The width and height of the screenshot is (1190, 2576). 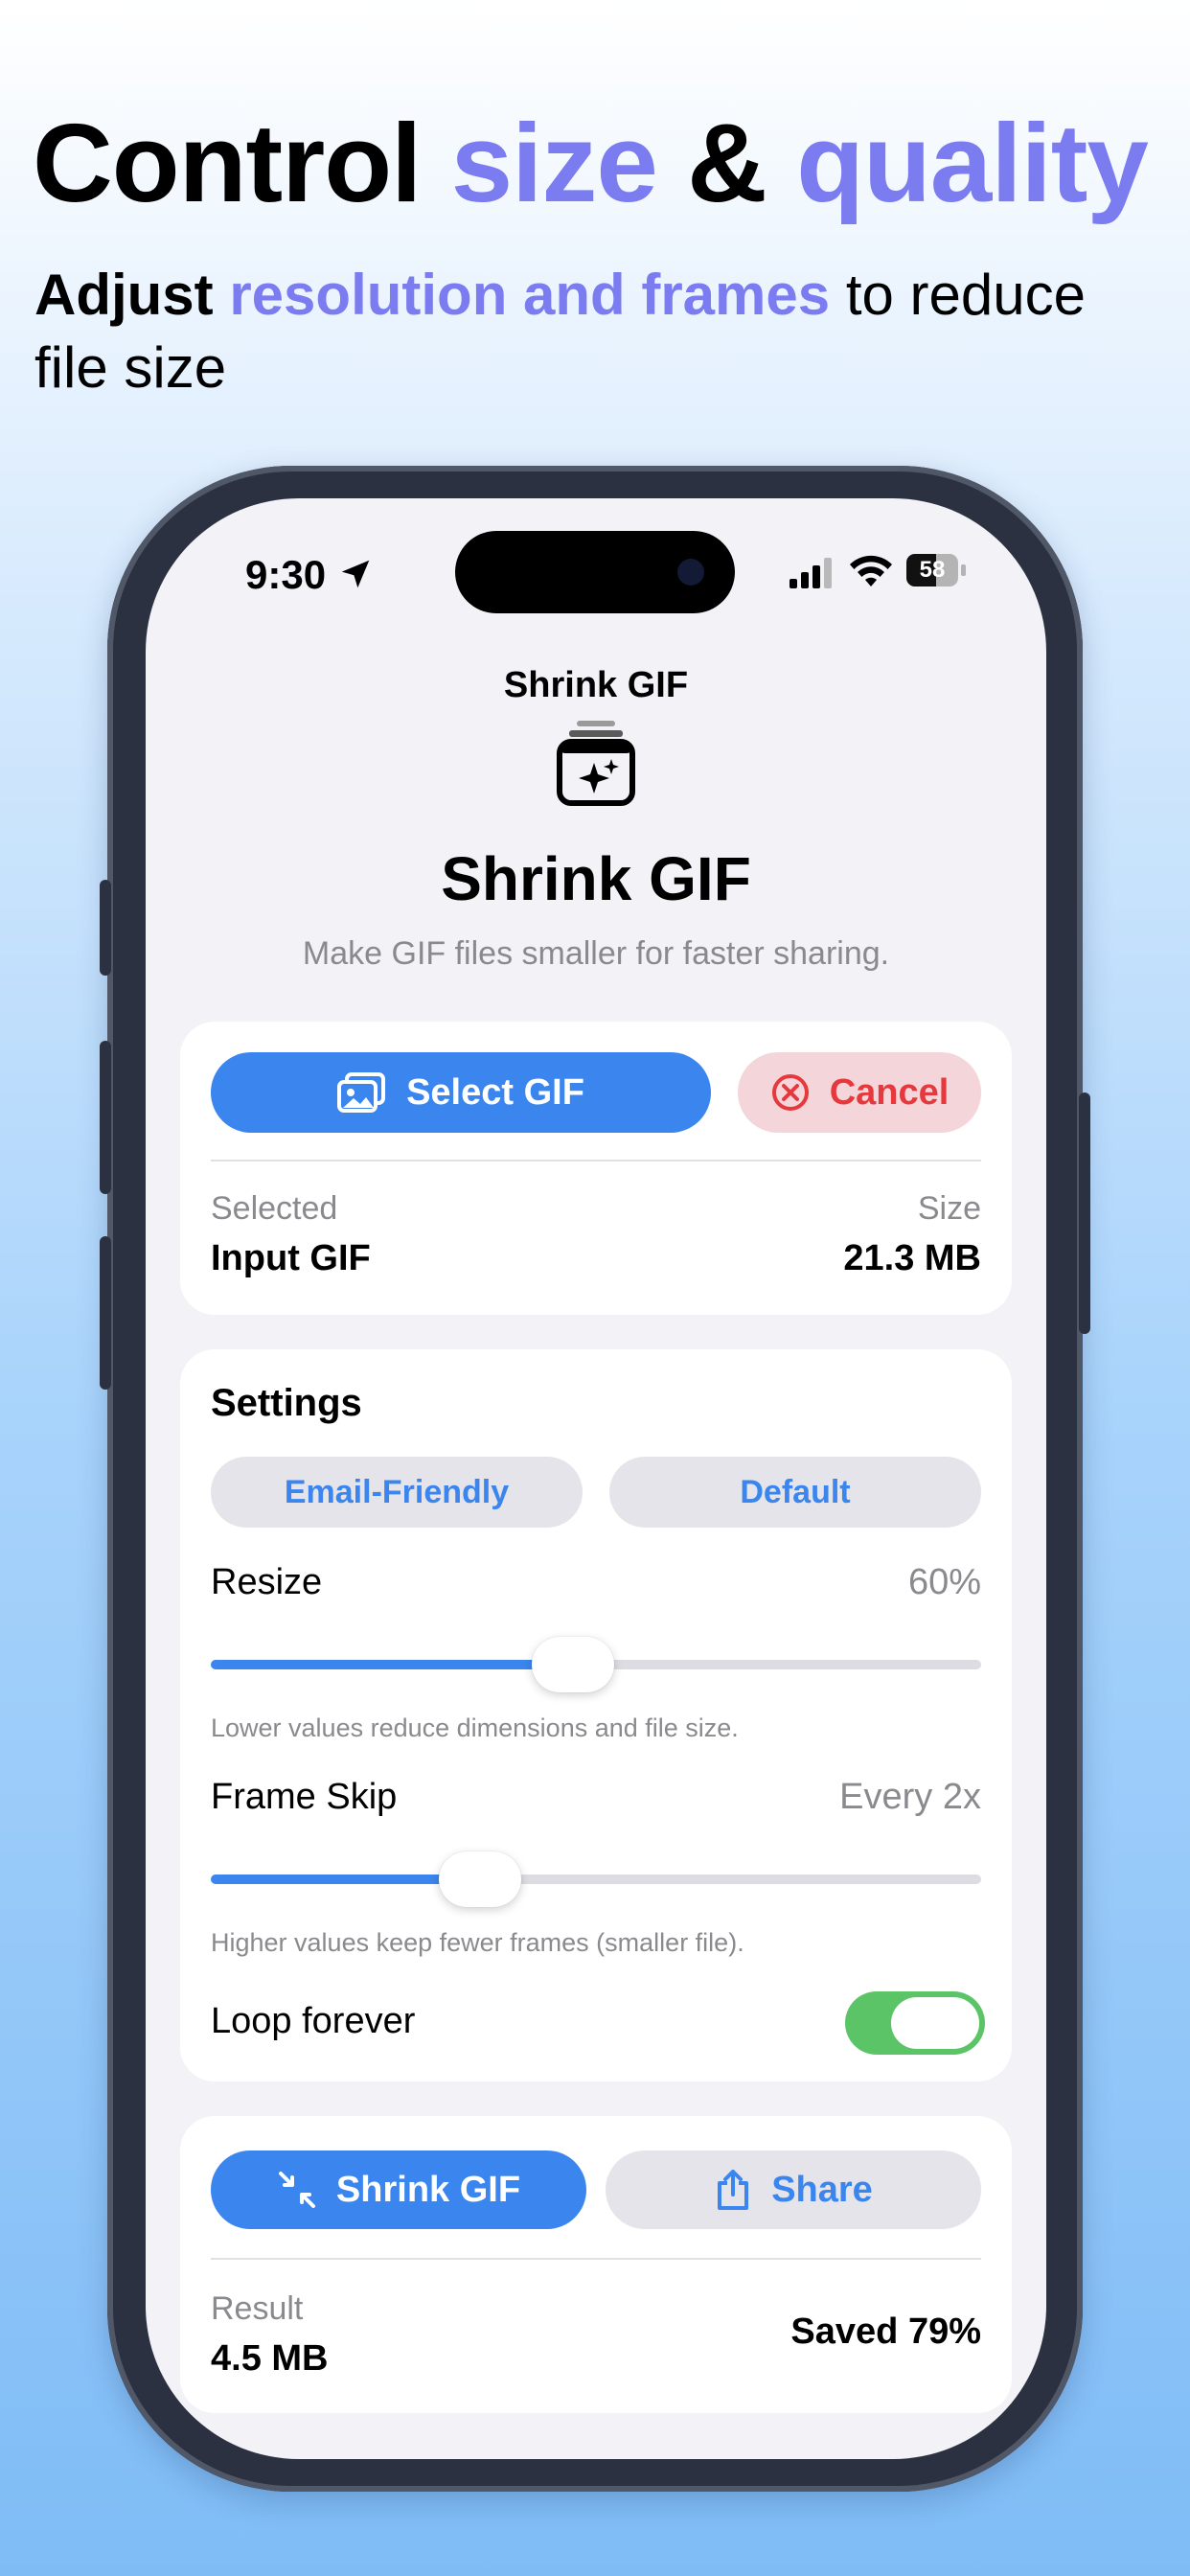 I want to click on select-gif-button: Select GIF, so click(x=461, y=1092).